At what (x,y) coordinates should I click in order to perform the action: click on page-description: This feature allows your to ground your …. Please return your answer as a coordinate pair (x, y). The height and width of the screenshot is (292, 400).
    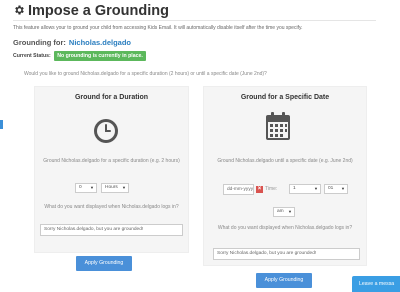
    Looking at the image, I should click on (158, 28).